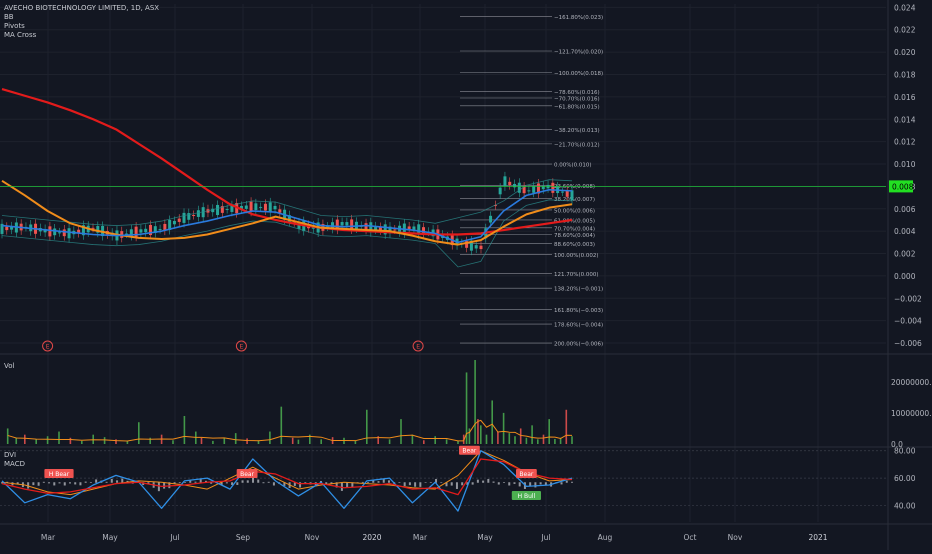 This screenshot has width=932, height=554. Describe the element at coordinates (578, 290) in the screenshot. I see `fib-level-label: 138.20%(−0.001)` at that location.